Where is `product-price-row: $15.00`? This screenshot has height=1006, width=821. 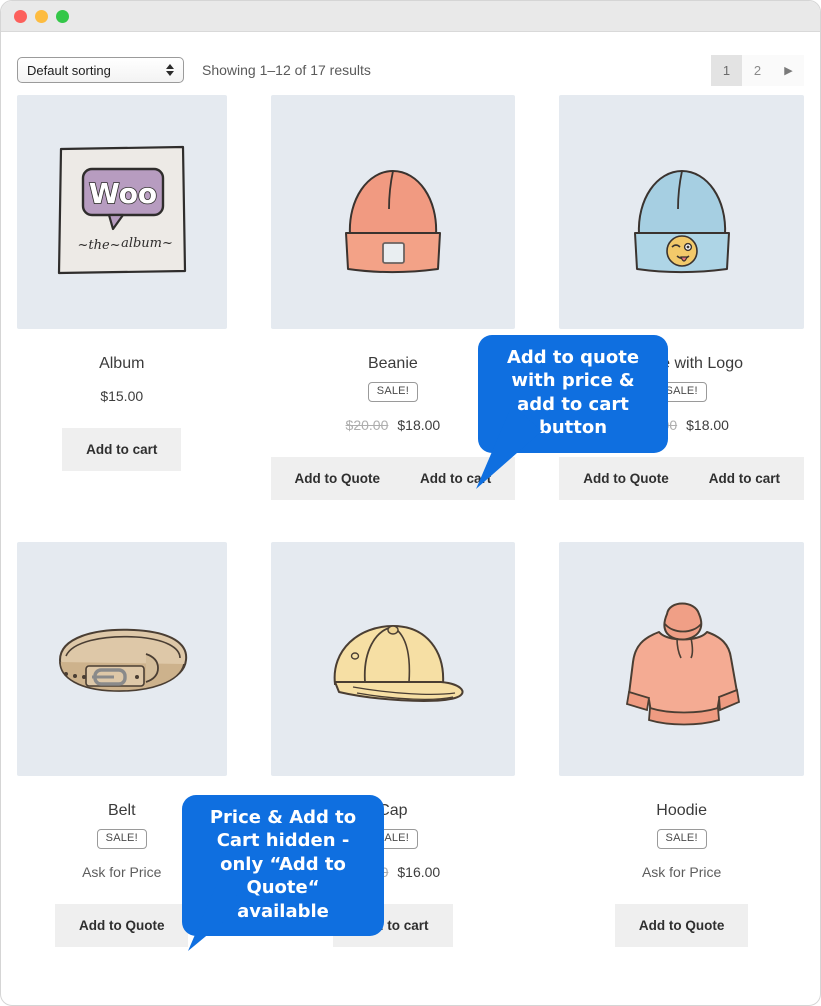 product-price-row: $15.00 is located at coordinates (121, 396).